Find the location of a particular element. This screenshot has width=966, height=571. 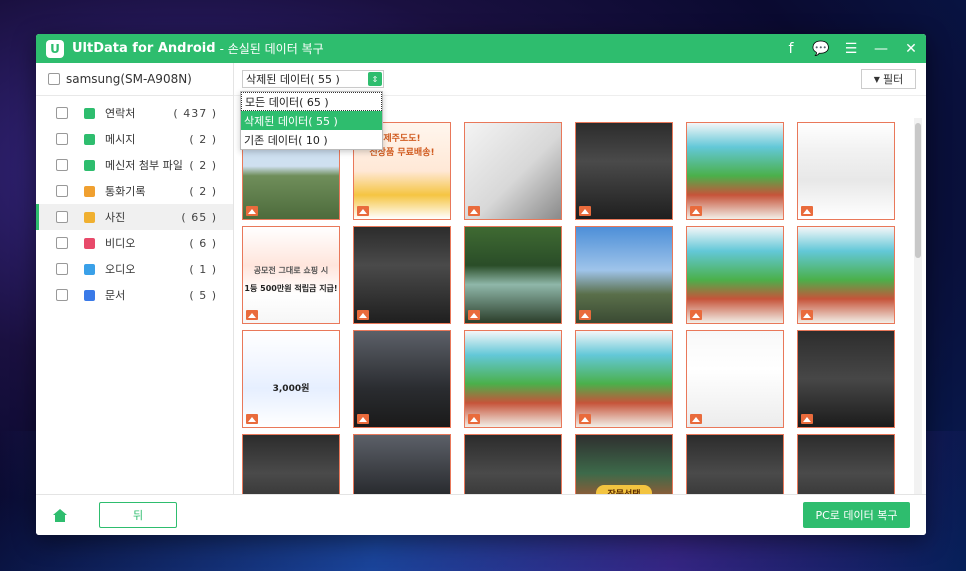

thumbnail-caption: 1등 500만원 적립금 지급! is located at coordinates (291, 288).